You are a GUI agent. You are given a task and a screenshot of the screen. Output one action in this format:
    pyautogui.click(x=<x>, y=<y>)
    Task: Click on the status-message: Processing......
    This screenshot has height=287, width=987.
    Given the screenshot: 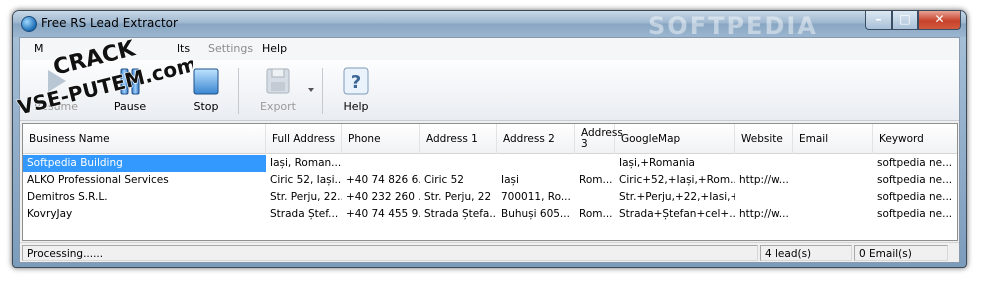 What is the action you would take?
    pyautogui.click(x=390, y=253)
    